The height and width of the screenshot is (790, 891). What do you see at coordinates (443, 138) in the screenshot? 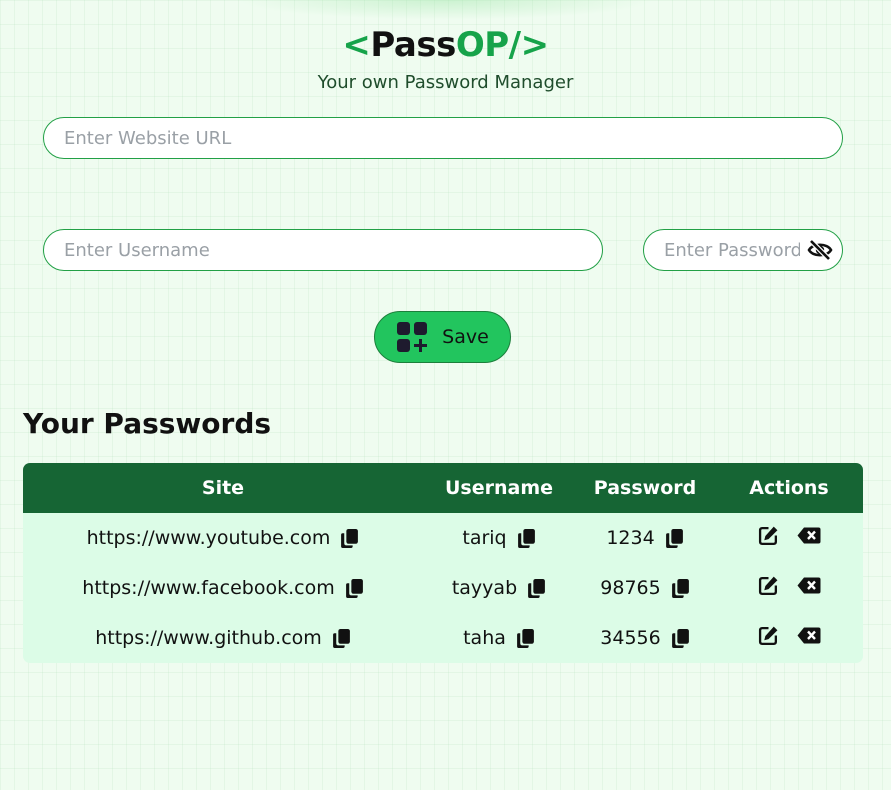
I see `website-url-input` at bounding box center [443, 138].